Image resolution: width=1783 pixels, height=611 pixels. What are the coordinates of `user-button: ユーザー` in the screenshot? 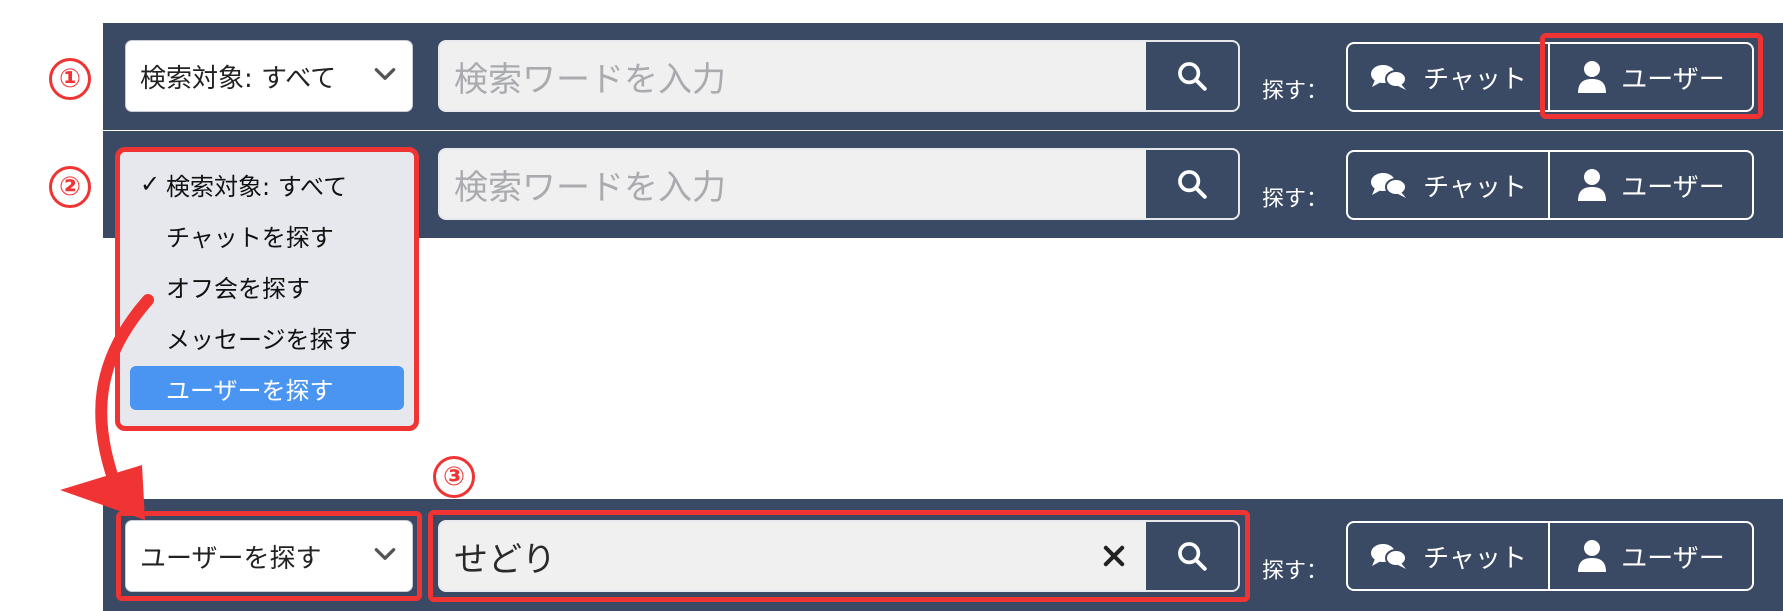 It's located at (1651, 556).